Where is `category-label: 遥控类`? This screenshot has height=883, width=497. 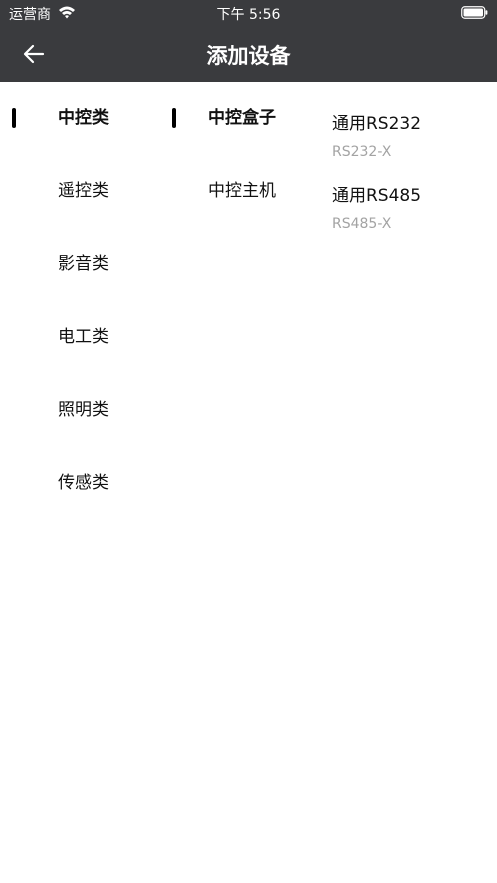
category-label: 遥控类 is located at coordinates (83, 191).